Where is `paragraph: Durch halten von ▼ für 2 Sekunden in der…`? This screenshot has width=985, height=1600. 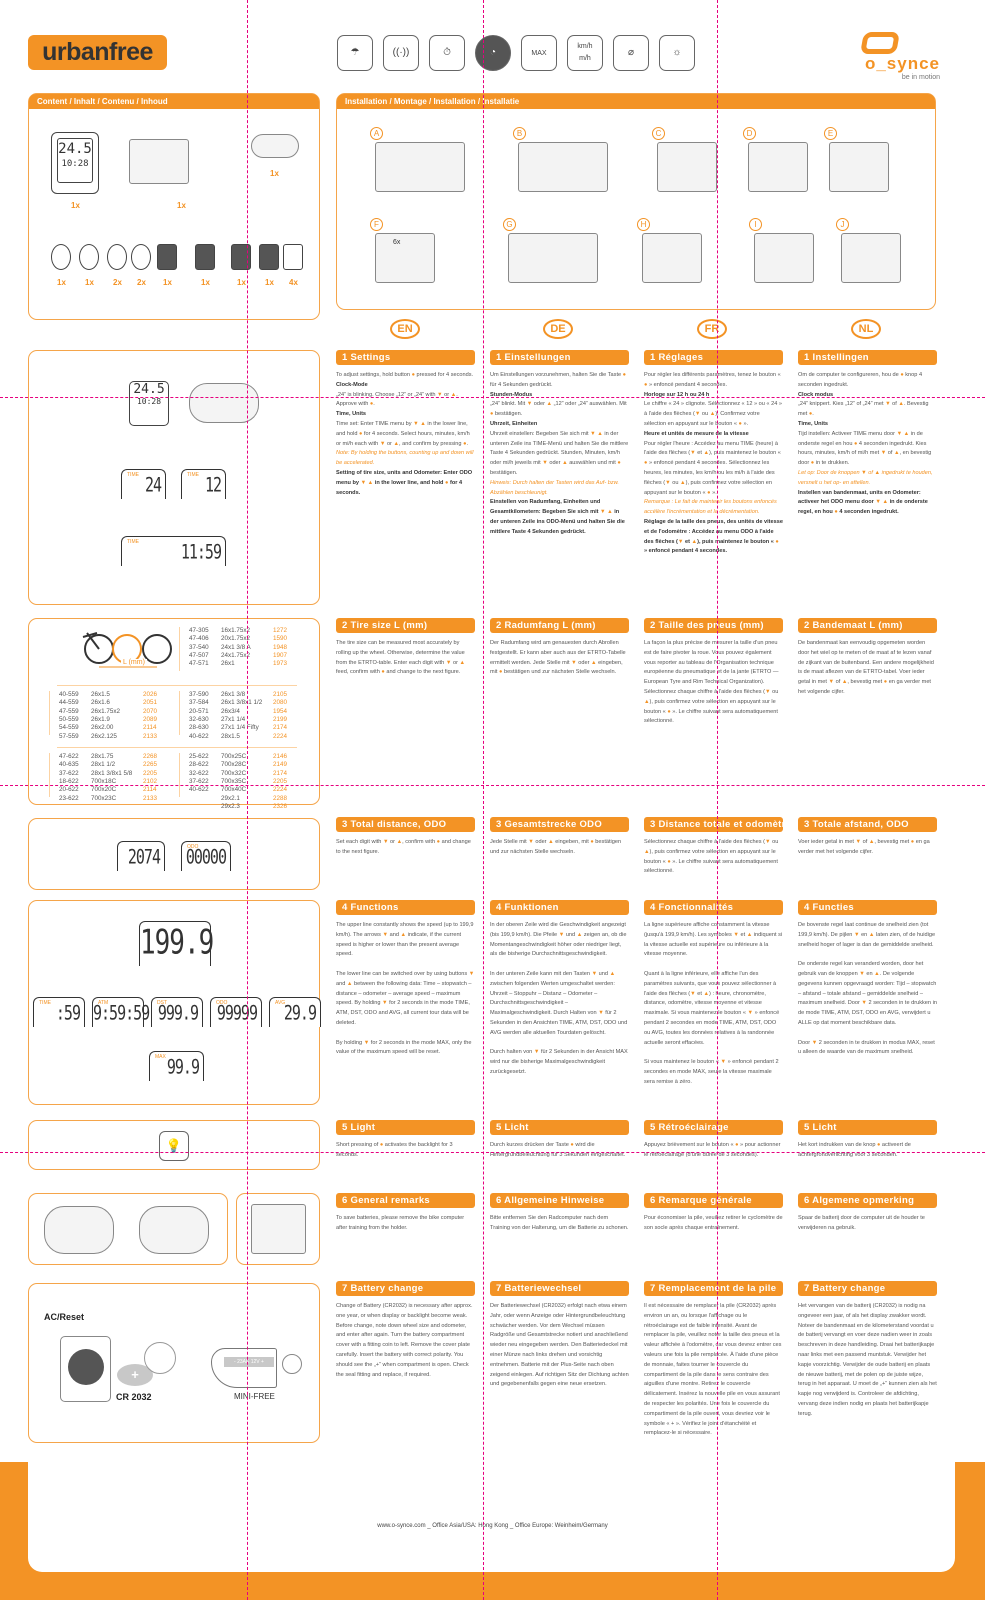 paragraph: Durch halten von ▼ für 2 Sekunden in der… is located at coordinates (559, 1062).